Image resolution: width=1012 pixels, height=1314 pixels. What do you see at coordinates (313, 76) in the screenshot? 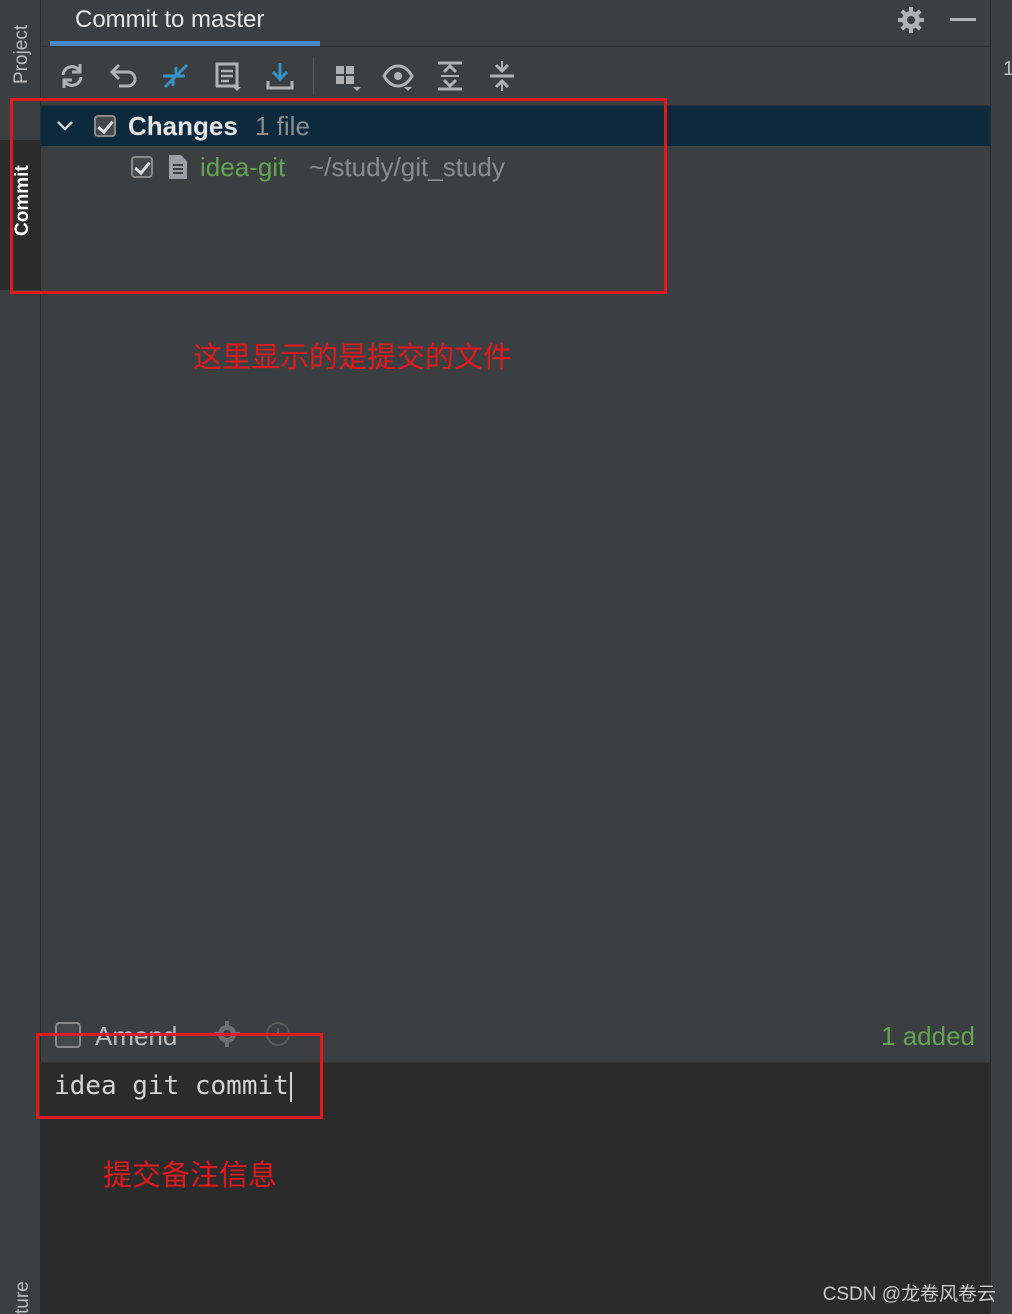
I see `toolbar-separator` at bounding box center [313, 76].